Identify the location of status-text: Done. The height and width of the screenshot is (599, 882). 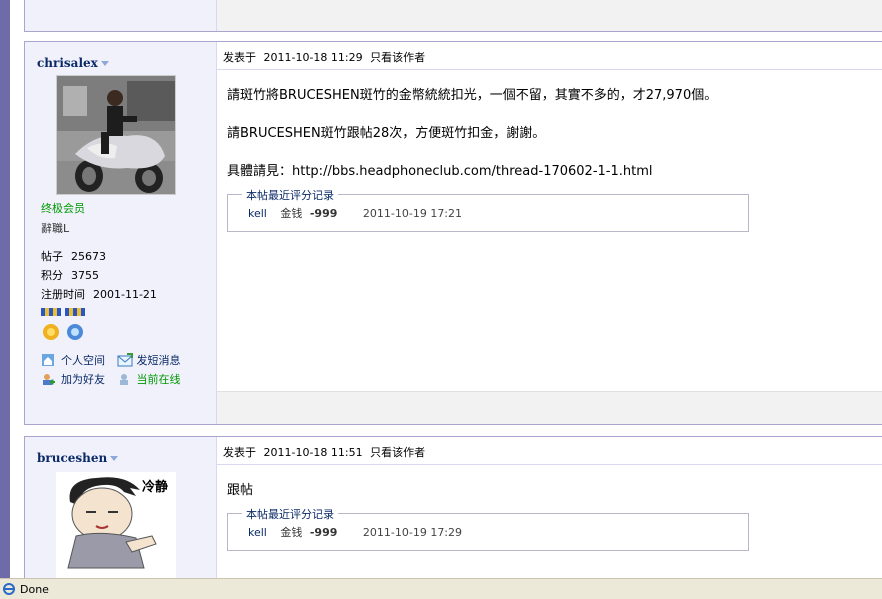
(34, 589).